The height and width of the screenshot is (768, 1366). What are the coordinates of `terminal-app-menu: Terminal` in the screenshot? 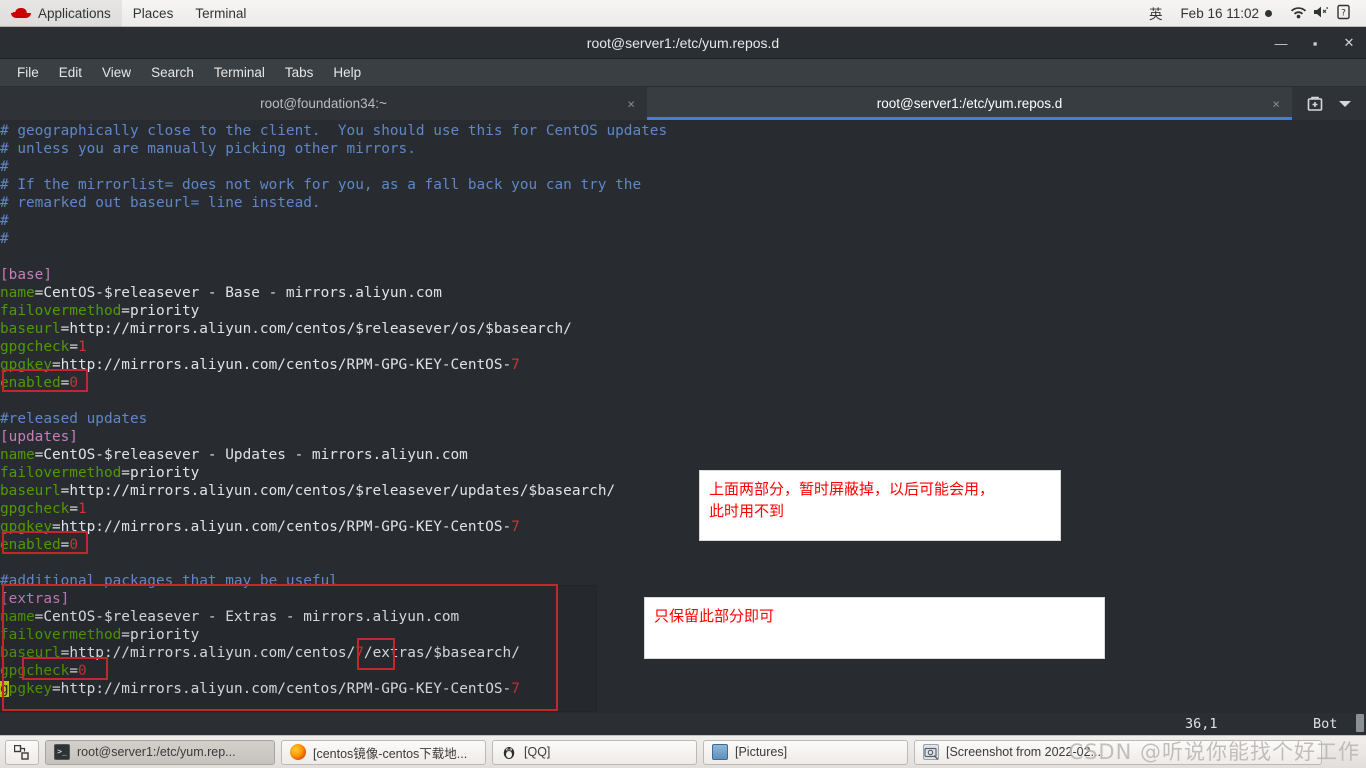 It's located at (220, 13).